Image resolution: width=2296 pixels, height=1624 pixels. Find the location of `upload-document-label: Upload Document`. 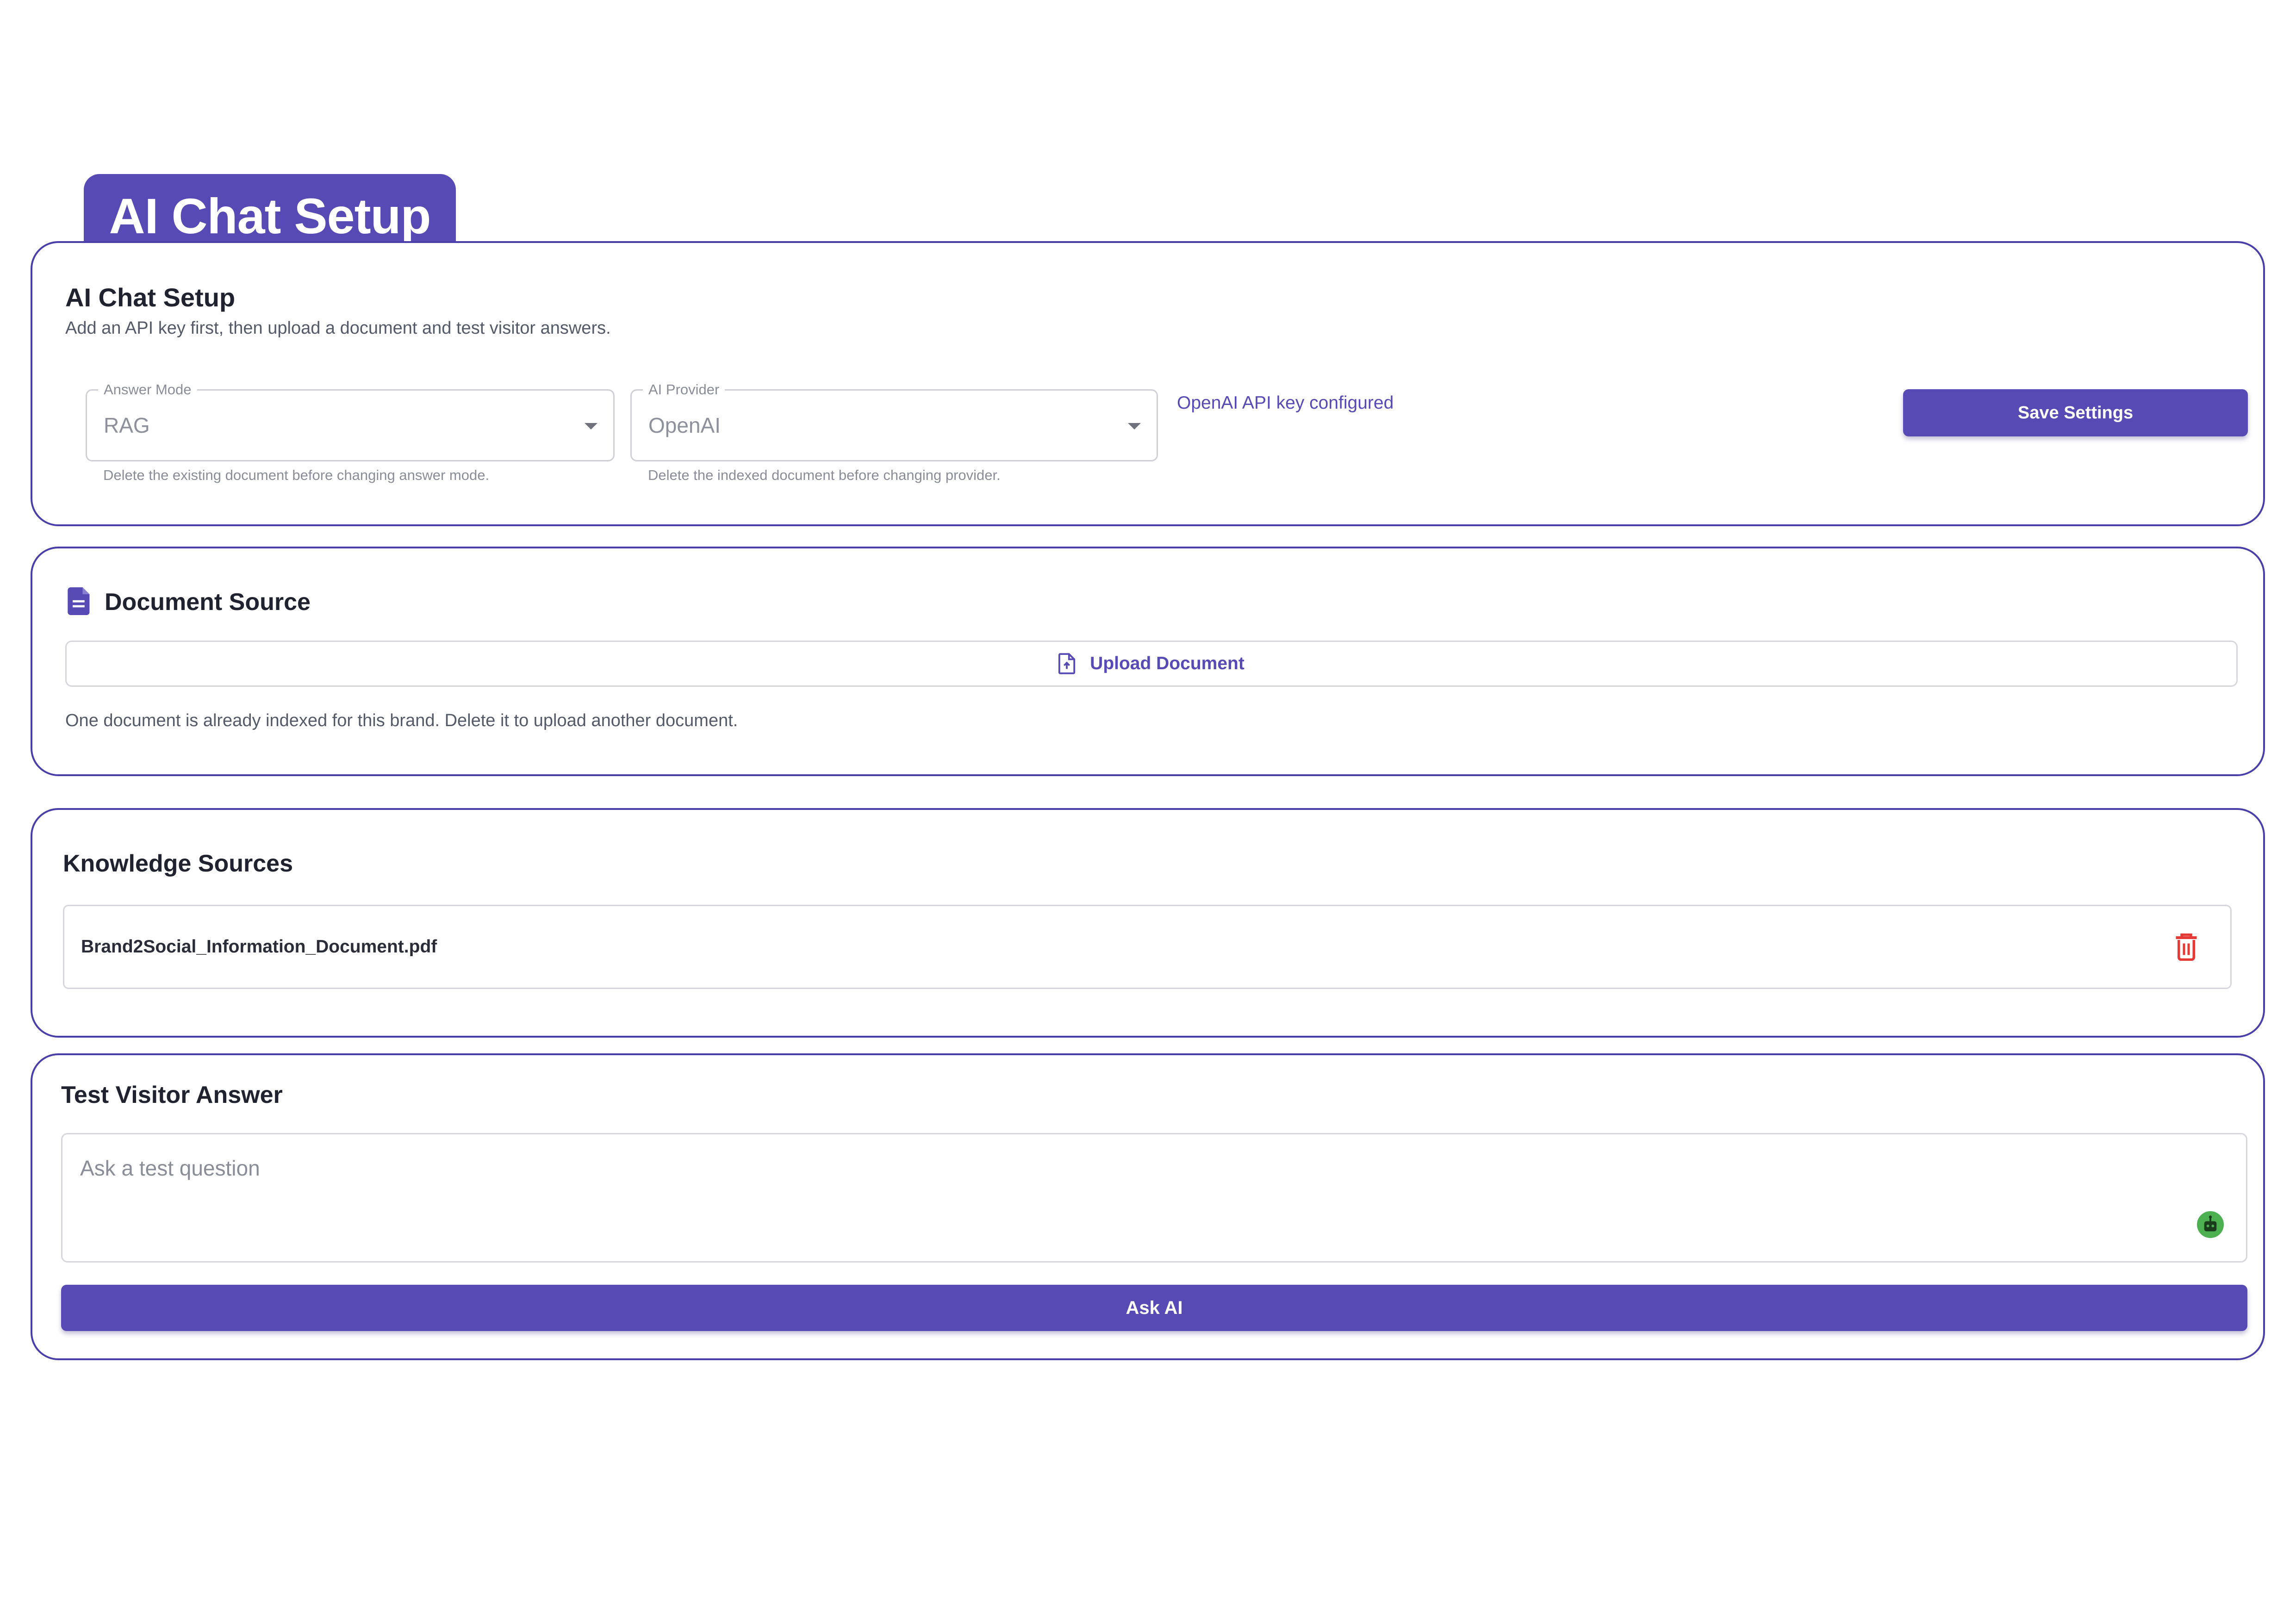

upload-document-label: Upload Document is located at coordinates (1167, 663).